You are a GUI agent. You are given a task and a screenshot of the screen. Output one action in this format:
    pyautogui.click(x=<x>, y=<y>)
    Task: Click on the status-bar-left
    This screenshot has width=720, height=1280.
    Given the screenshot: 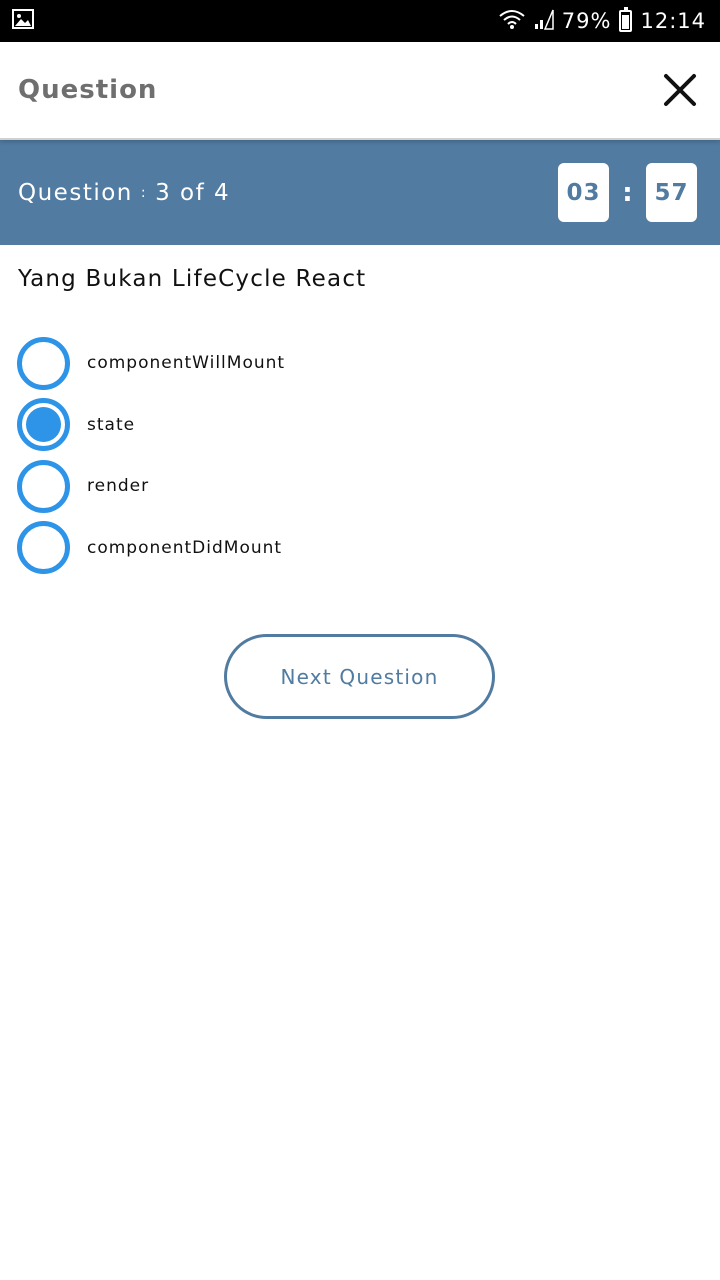 What is the action you would take?
    pyautogui.click(x=23, y=21)
    